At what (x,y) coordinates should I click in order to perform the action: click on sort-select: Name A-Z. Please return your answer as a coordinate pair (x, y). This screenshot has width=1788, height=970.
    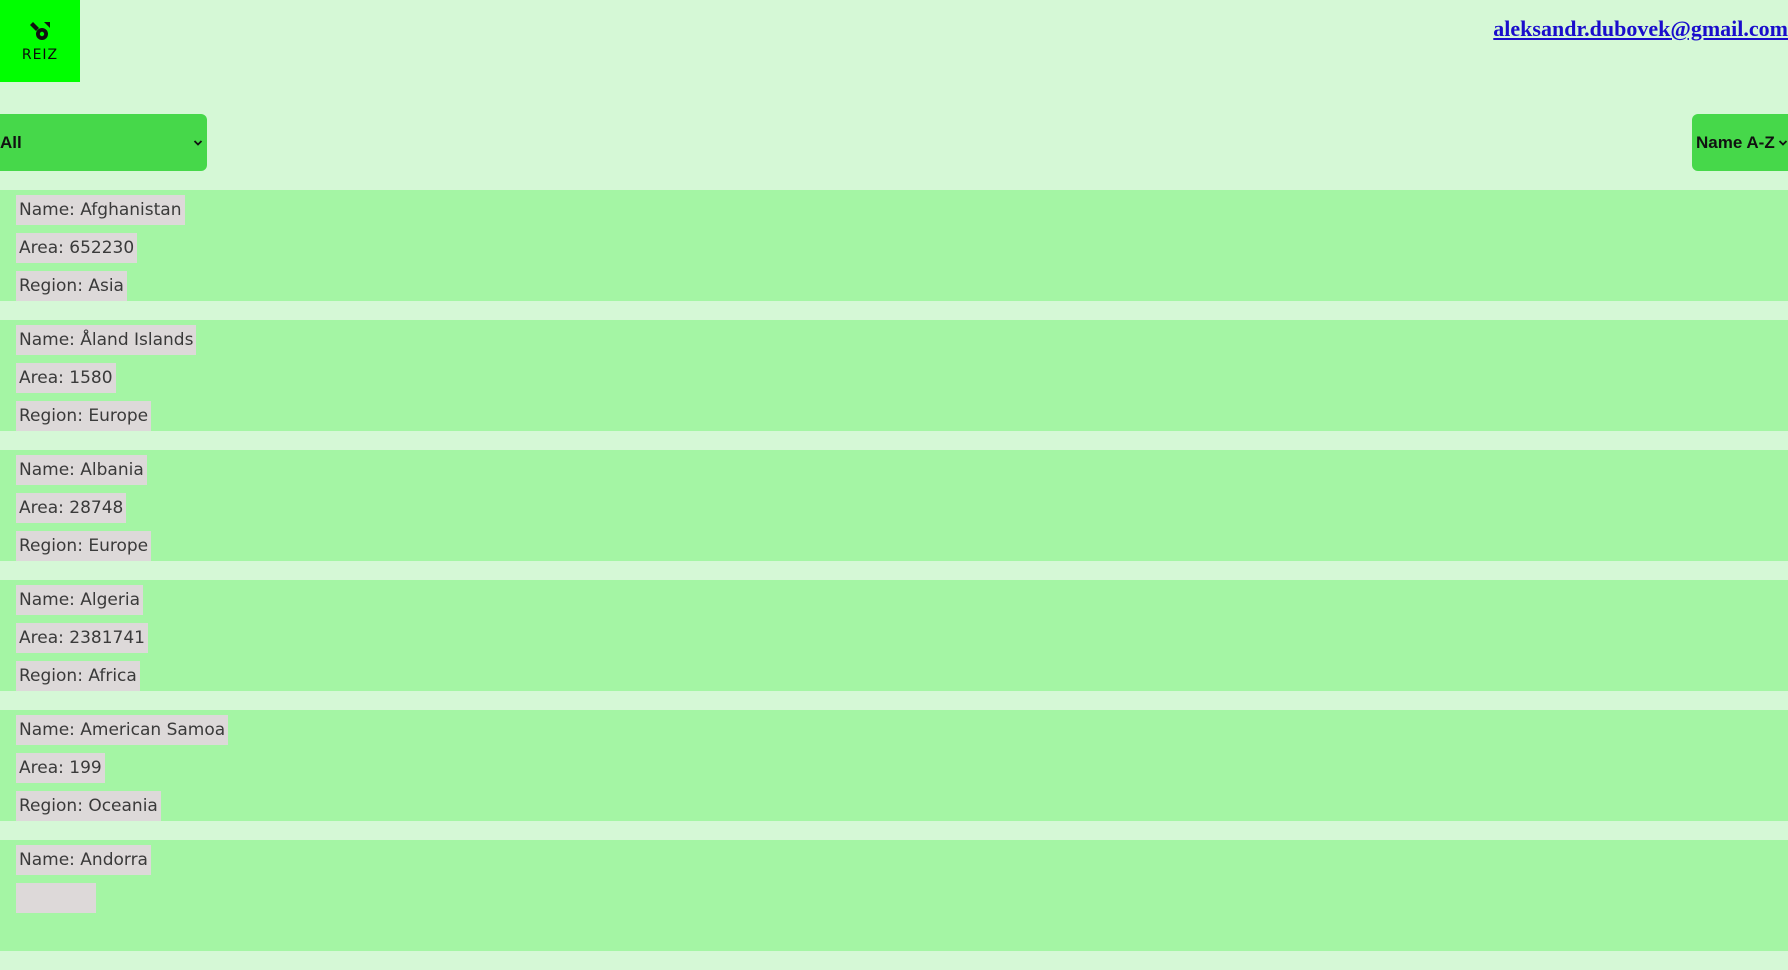
    Looking at the image, I should click on (1740, 142).